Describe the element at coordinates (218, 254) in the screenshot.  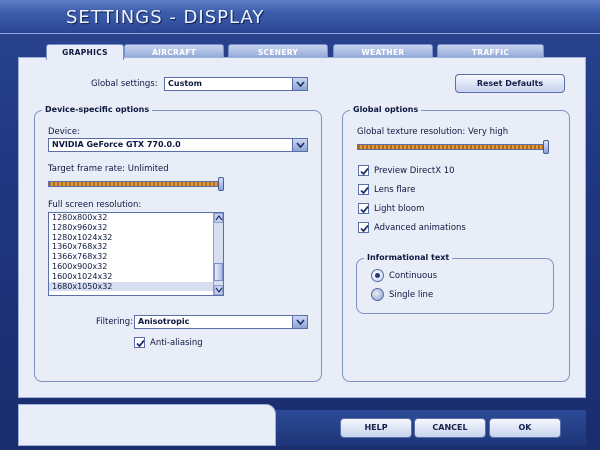
I see `resolution-scrollbar` at that location.